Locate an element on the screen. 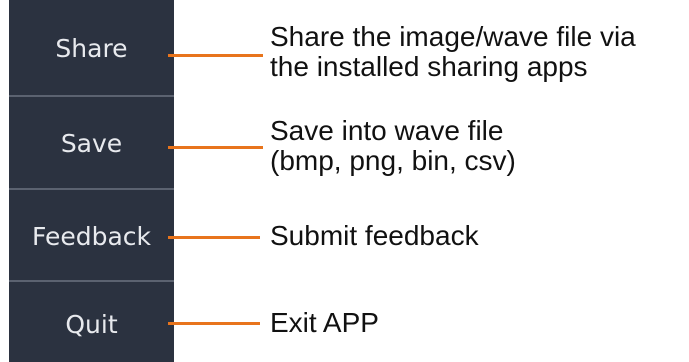 The image size is (689, 362). feedback-callout: Submit feedback is located at coordinates (374, 236).